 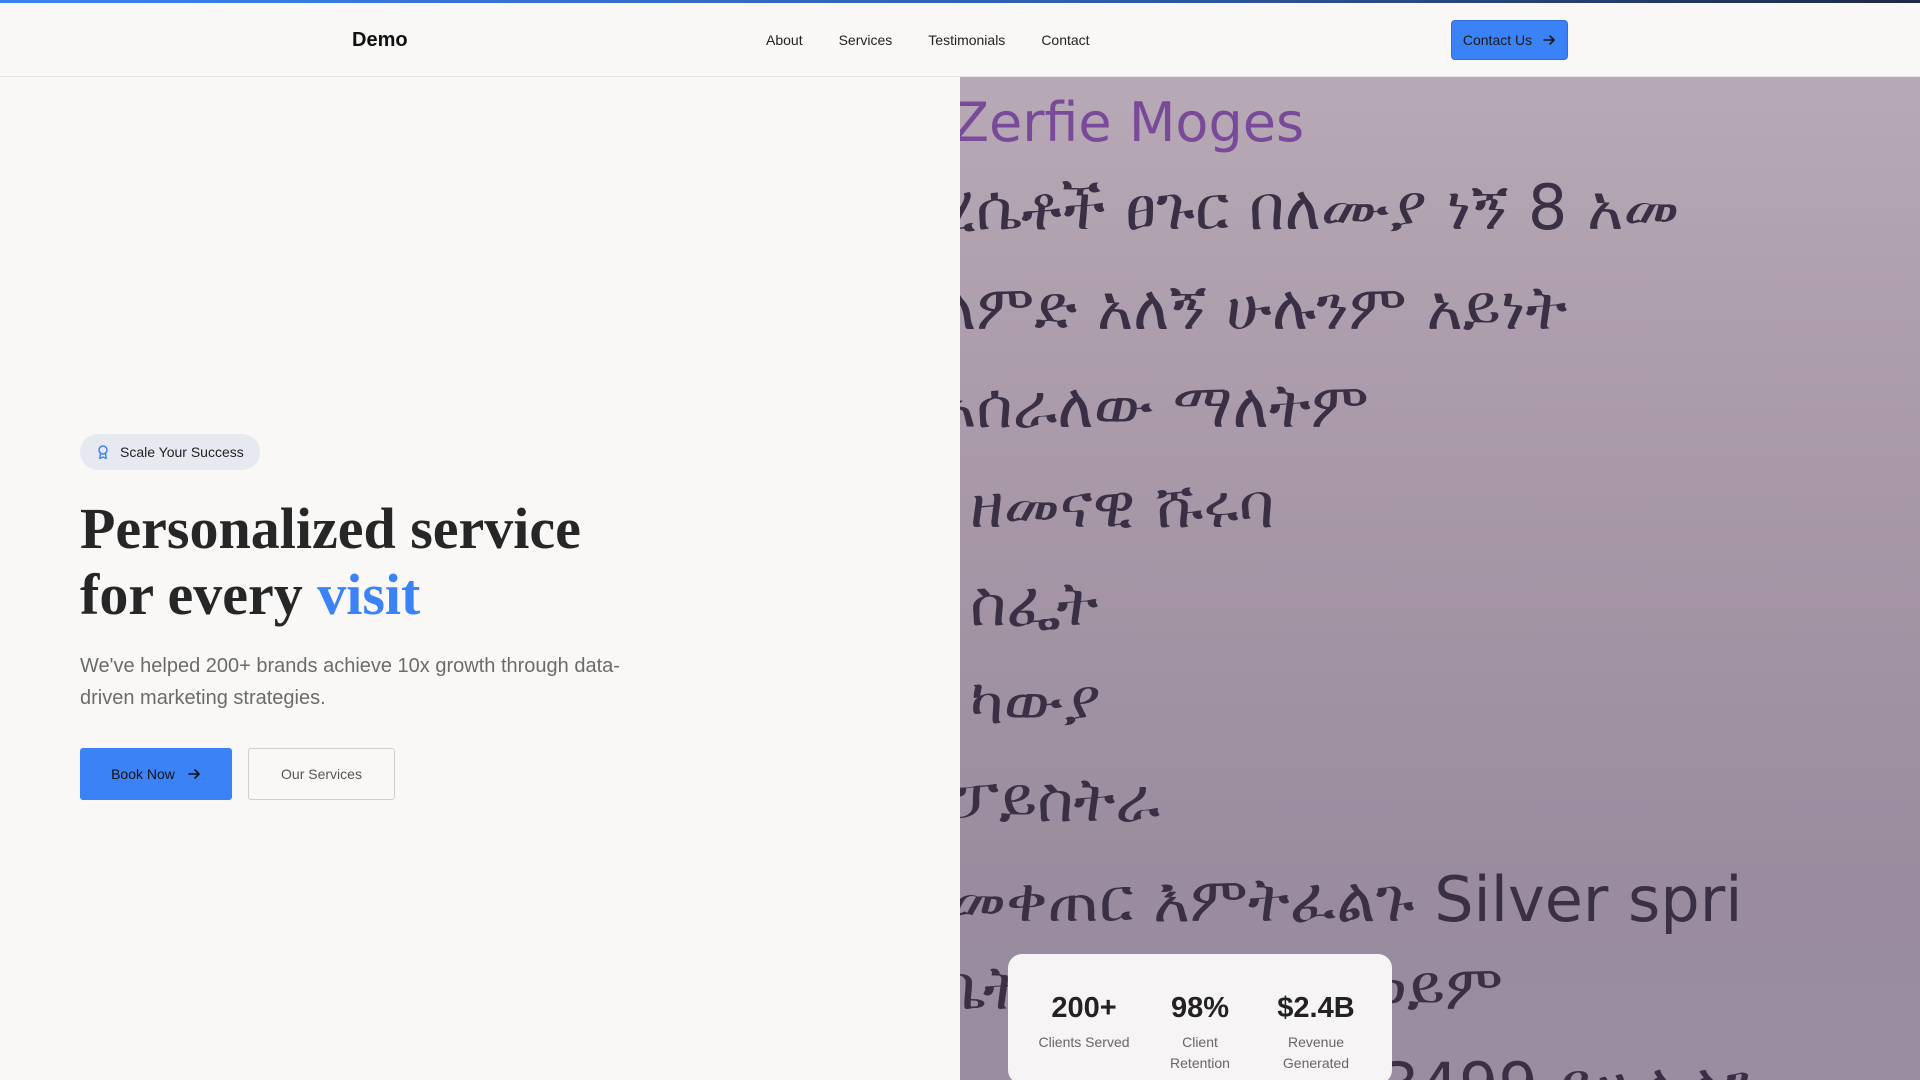 I want to click on hero-title-line2: for every, so click(x=199, y=594).